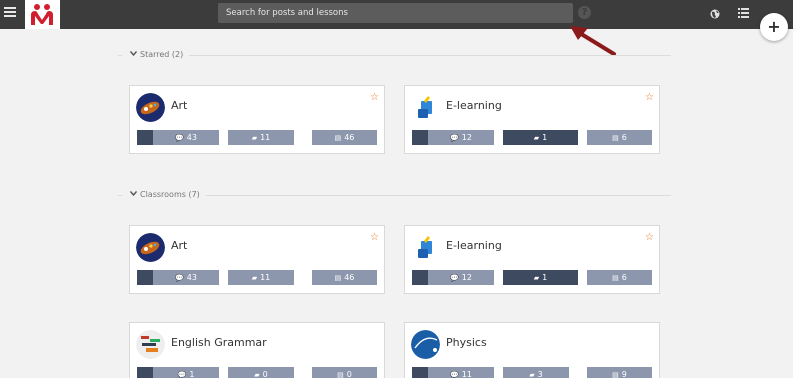 This screenshot has width=793, height=378. I want to click on physics-avatar, so click(425, 344).